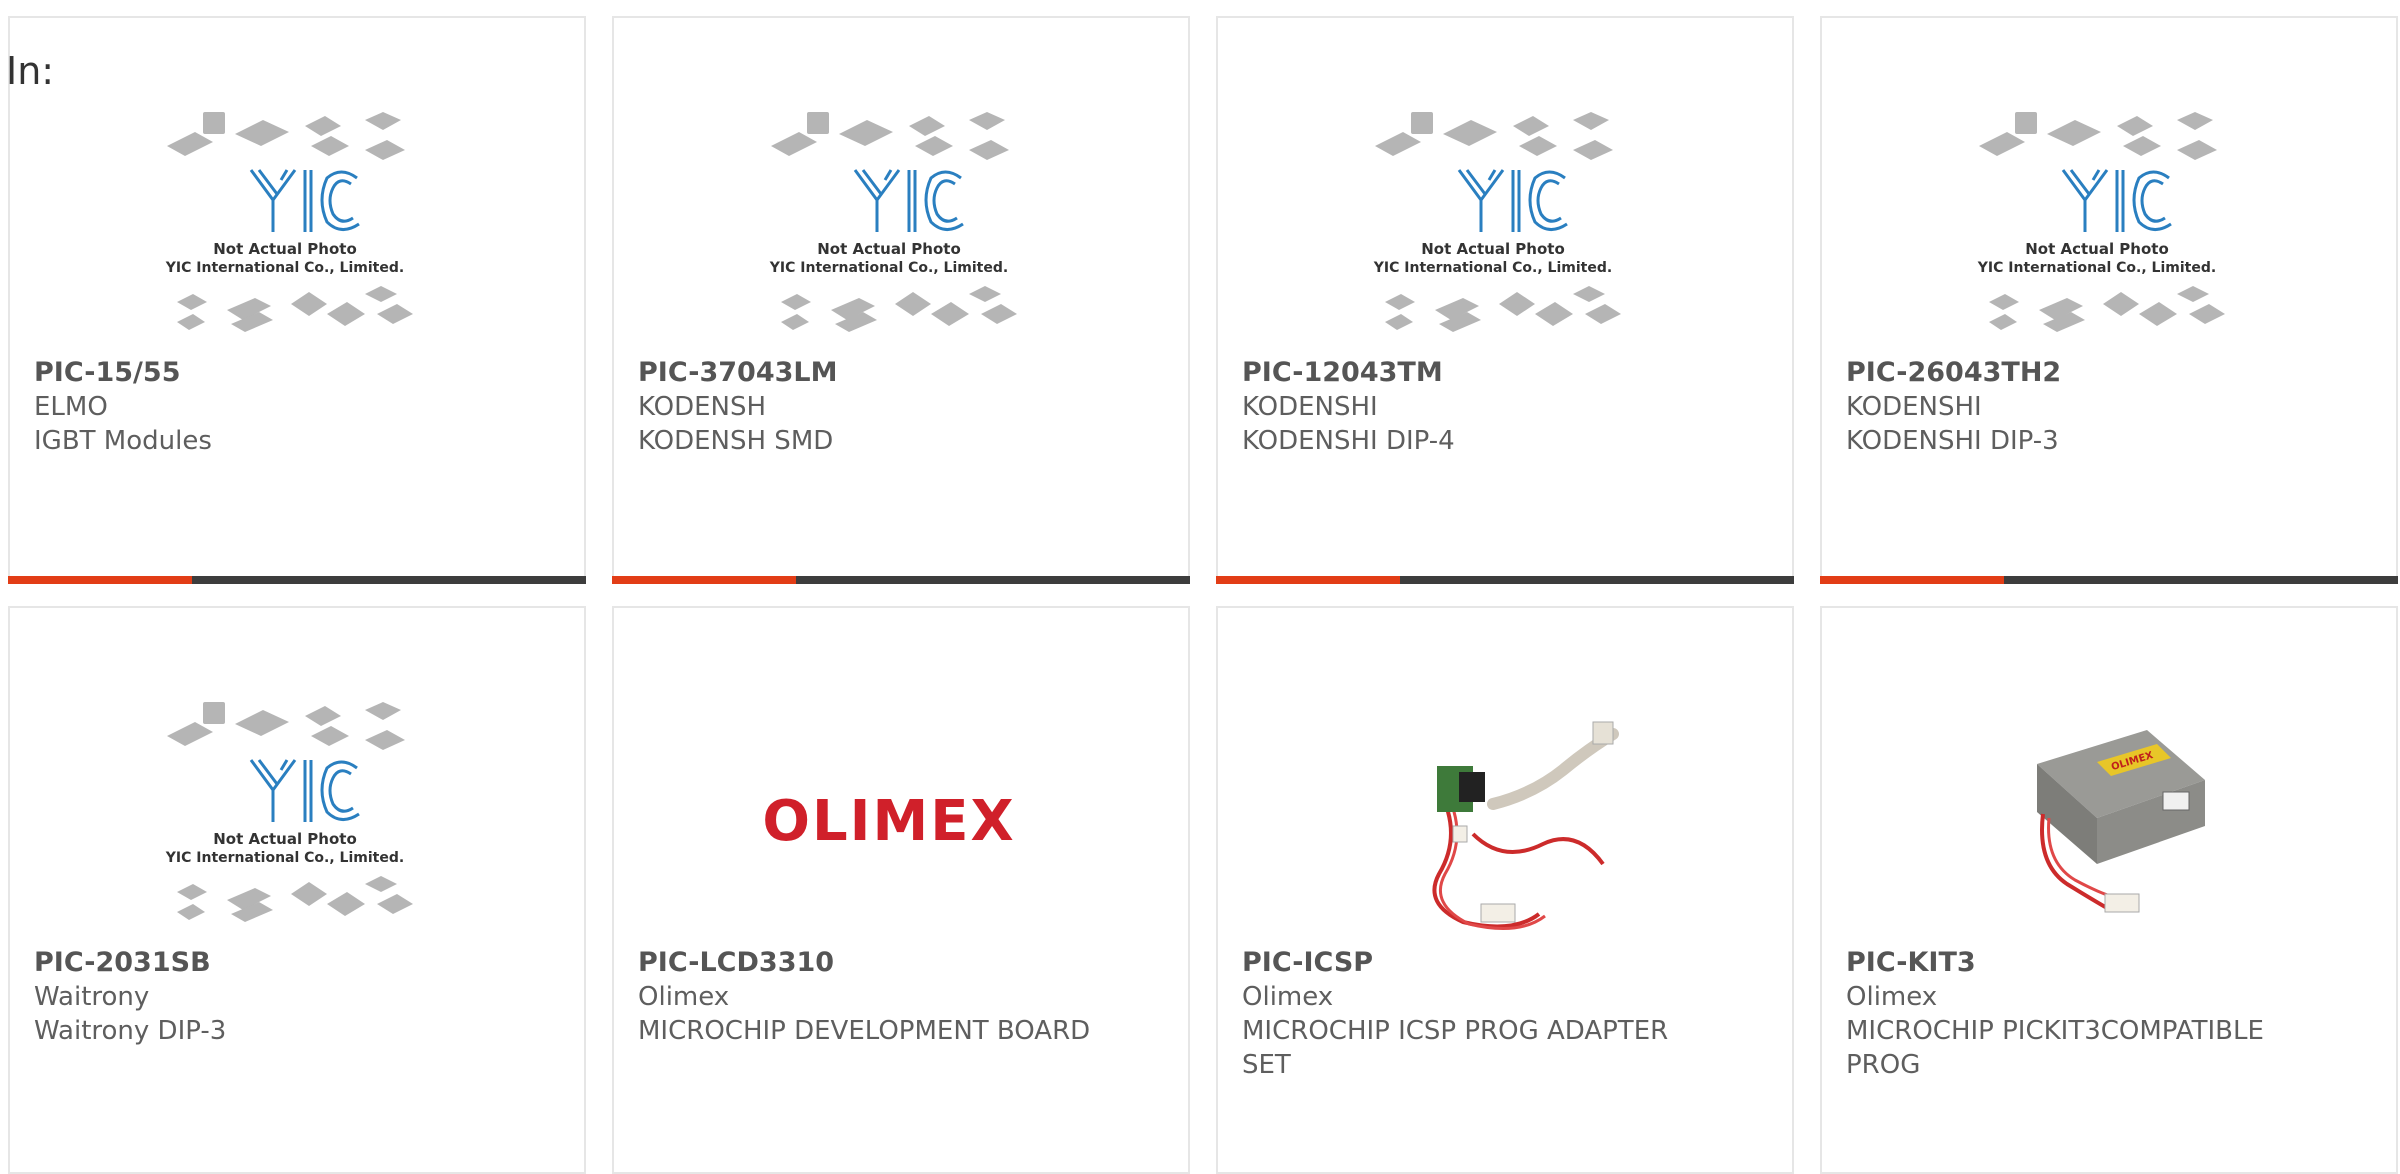 This screenshot has width=2400, height=1174. Describe the element at coordinates (2111, 963) in the screenshot. I see `part-number: PIC-KIT3` at that location.